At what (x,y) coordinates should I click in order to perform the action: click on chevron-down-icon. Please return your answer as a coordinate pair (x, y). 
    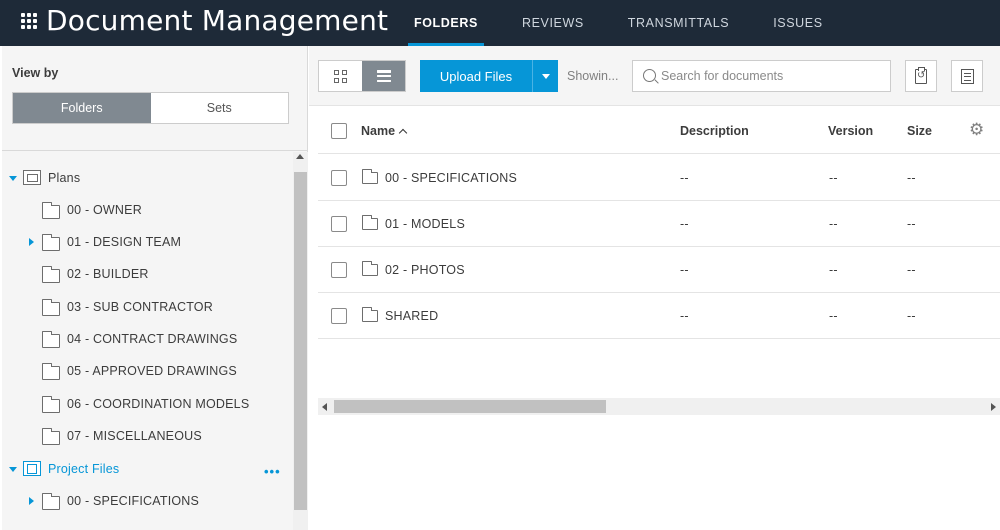
    Looking at the image, I should click on (545, 76).